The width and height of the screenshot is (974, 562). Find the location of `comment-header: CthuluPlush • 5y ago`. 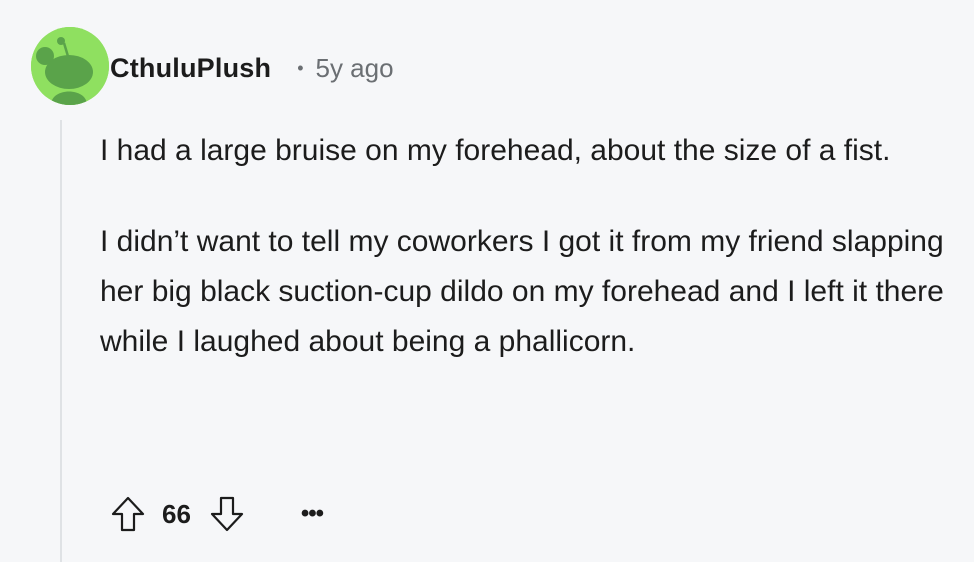

comment-header: CthuluPlush • 5y ago is located at coordinates (252, 68).